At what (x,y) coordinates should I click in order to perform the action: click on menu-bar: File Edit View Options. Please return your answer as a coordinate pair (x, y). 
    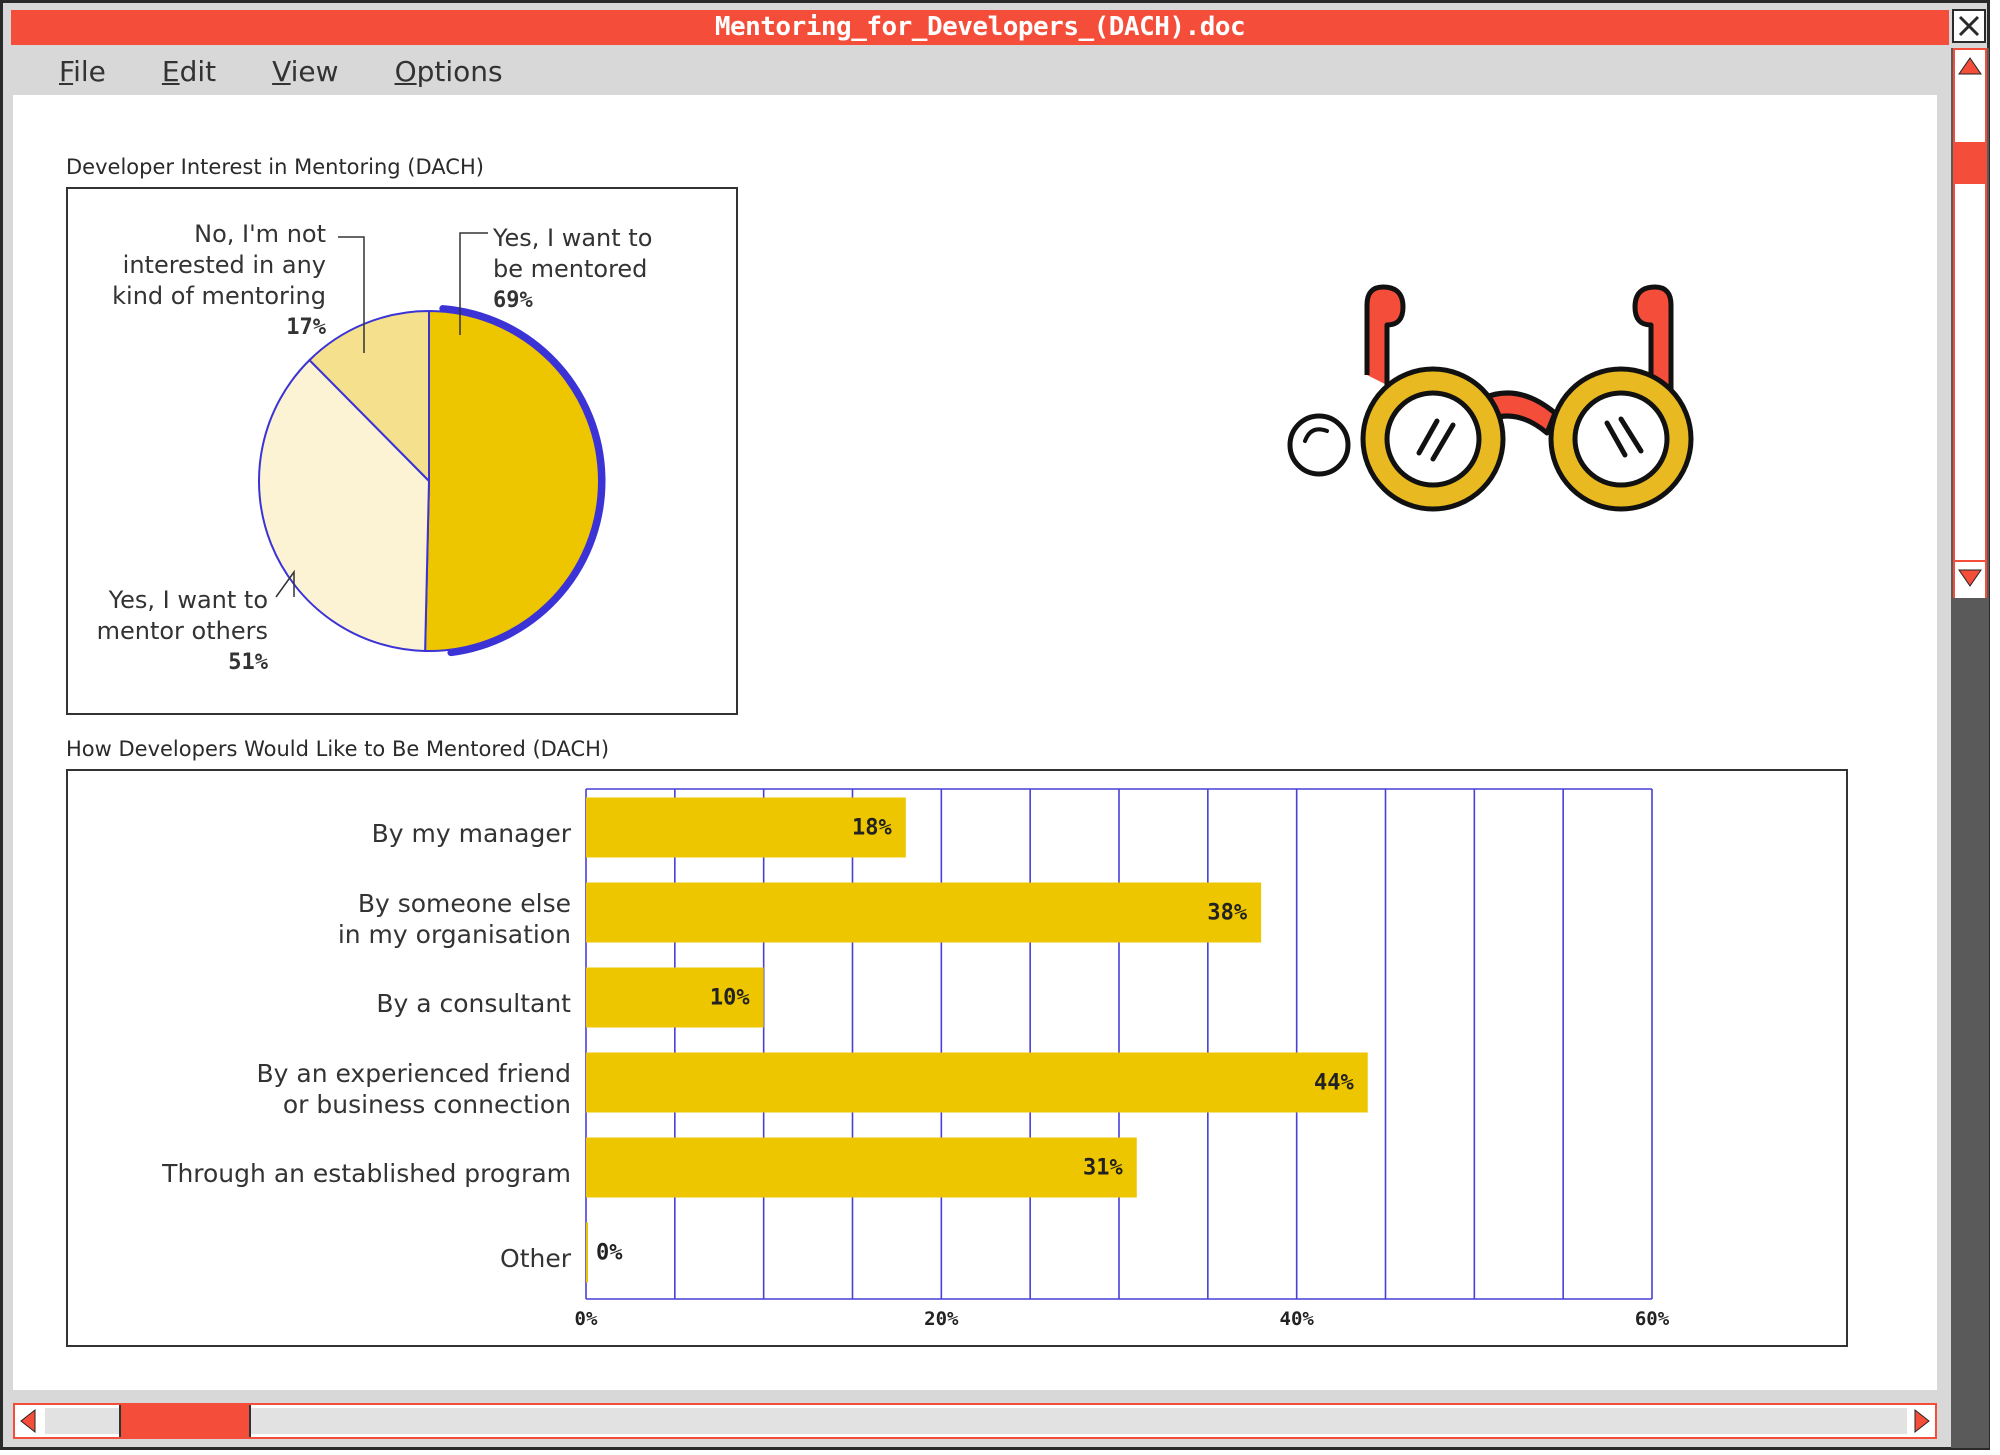
    Looking at the image, I should click on (975, 71).